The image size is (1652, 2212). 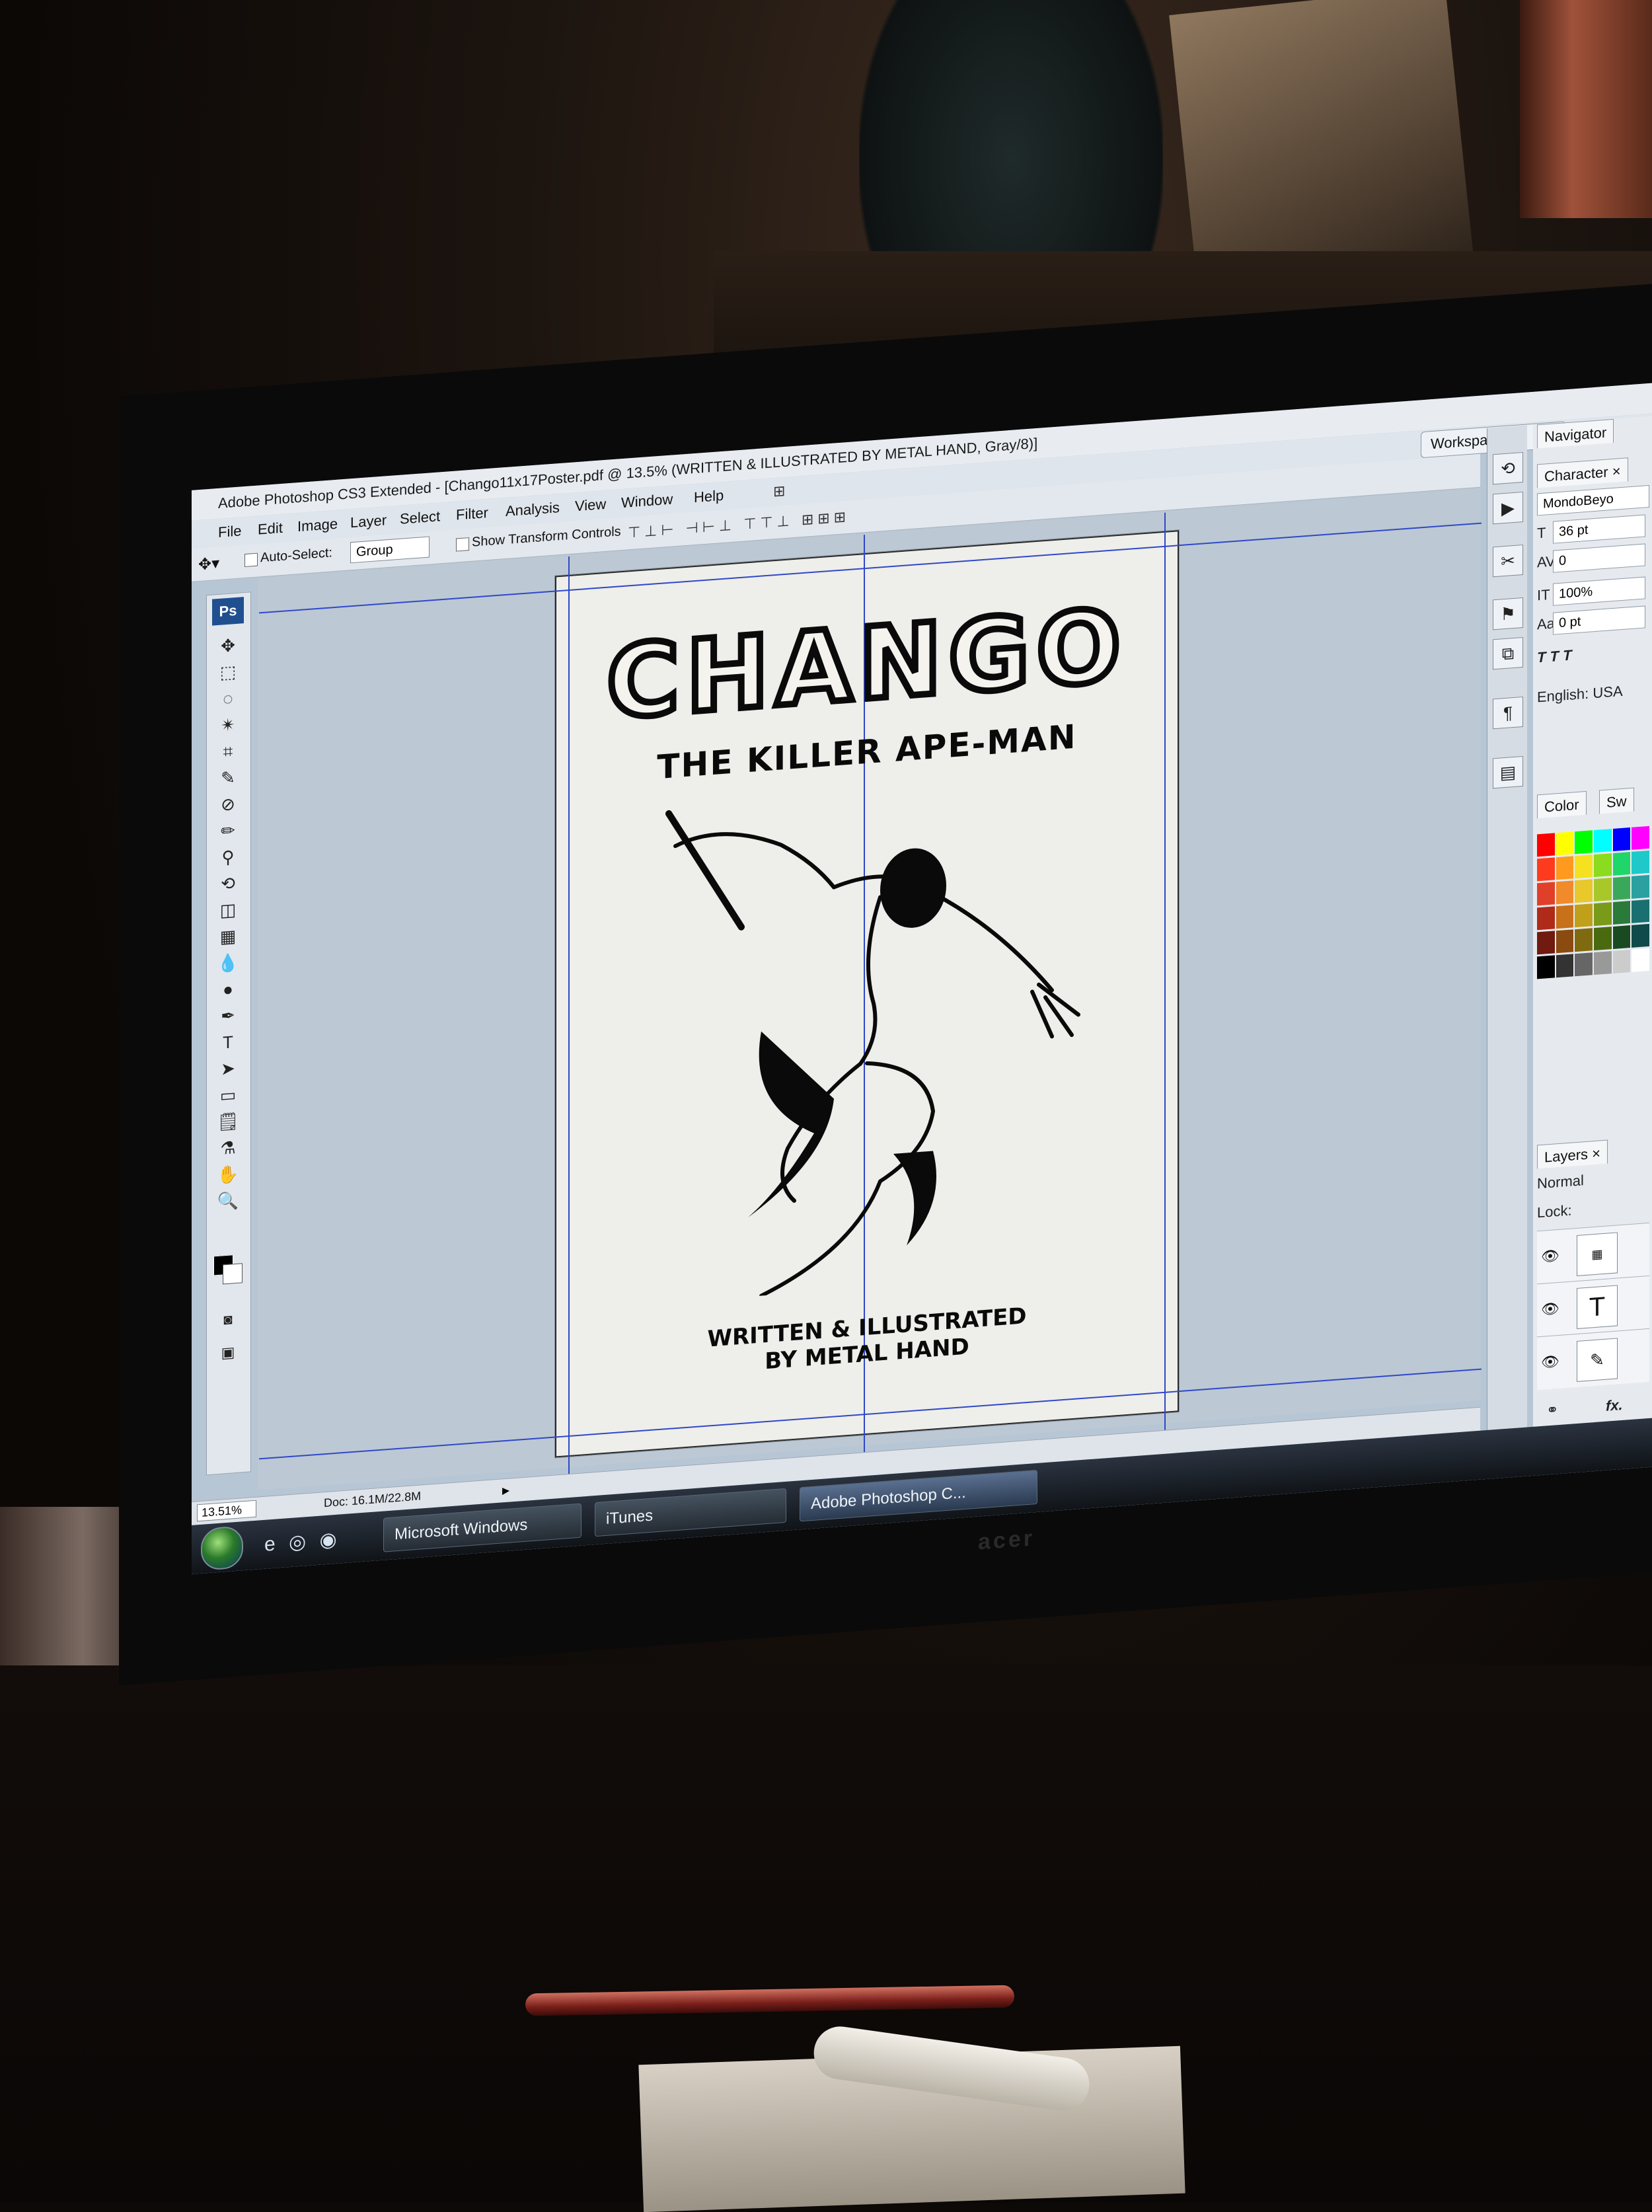 I want to click on dodge-tool-icon: ●, so click(x=228, y=990).